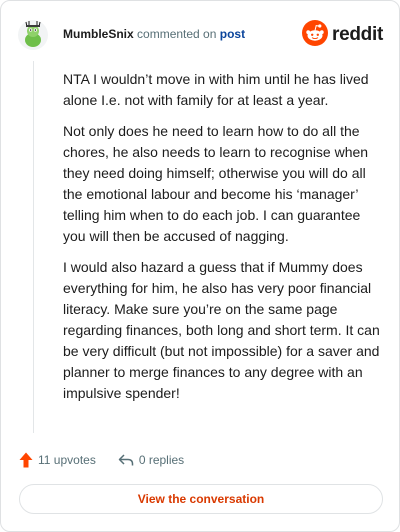 This screenshot has height=532, width=400. I want to click on upvote-button: 11 upvotes, so click(57, 460).